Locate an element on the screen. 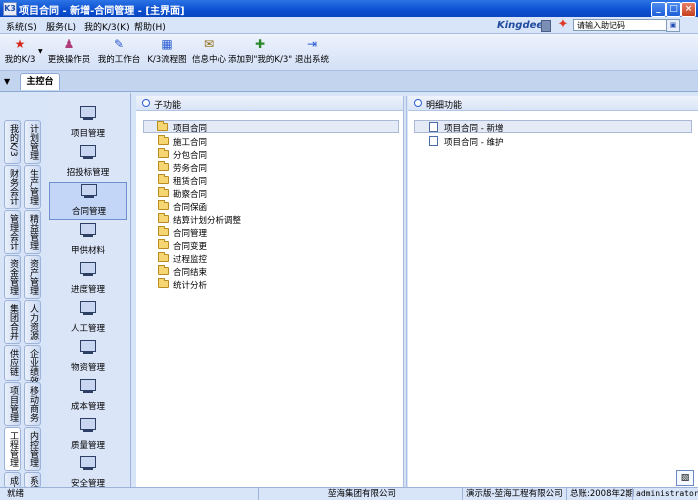 The image size is (698, 500). toolbar-add-to-favorites: ✚ 添加到"我的K/3" is located at coordinates (260, 51).